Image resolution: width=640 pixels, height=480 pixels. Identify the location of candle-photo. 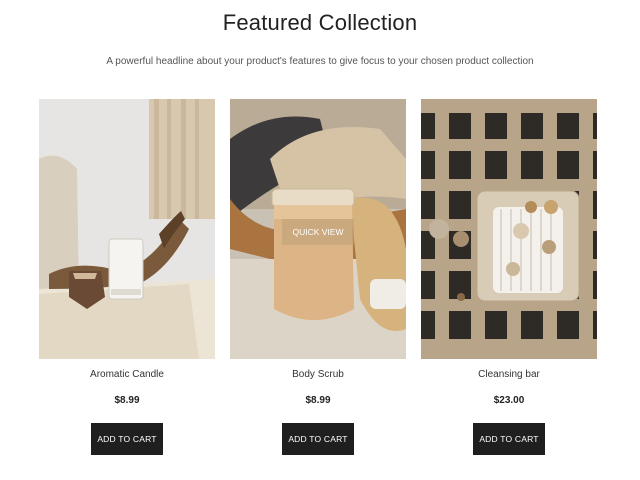
(127, 229).